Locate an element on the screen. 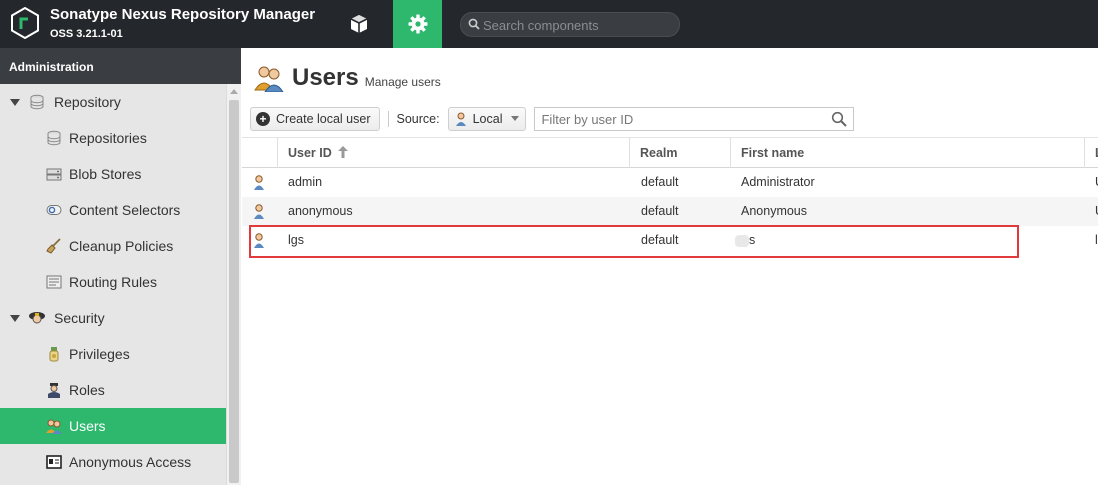 Image resolution: width=1098 pixels, height=485 pixels. search-components-box is located at coordinates (570, 24).